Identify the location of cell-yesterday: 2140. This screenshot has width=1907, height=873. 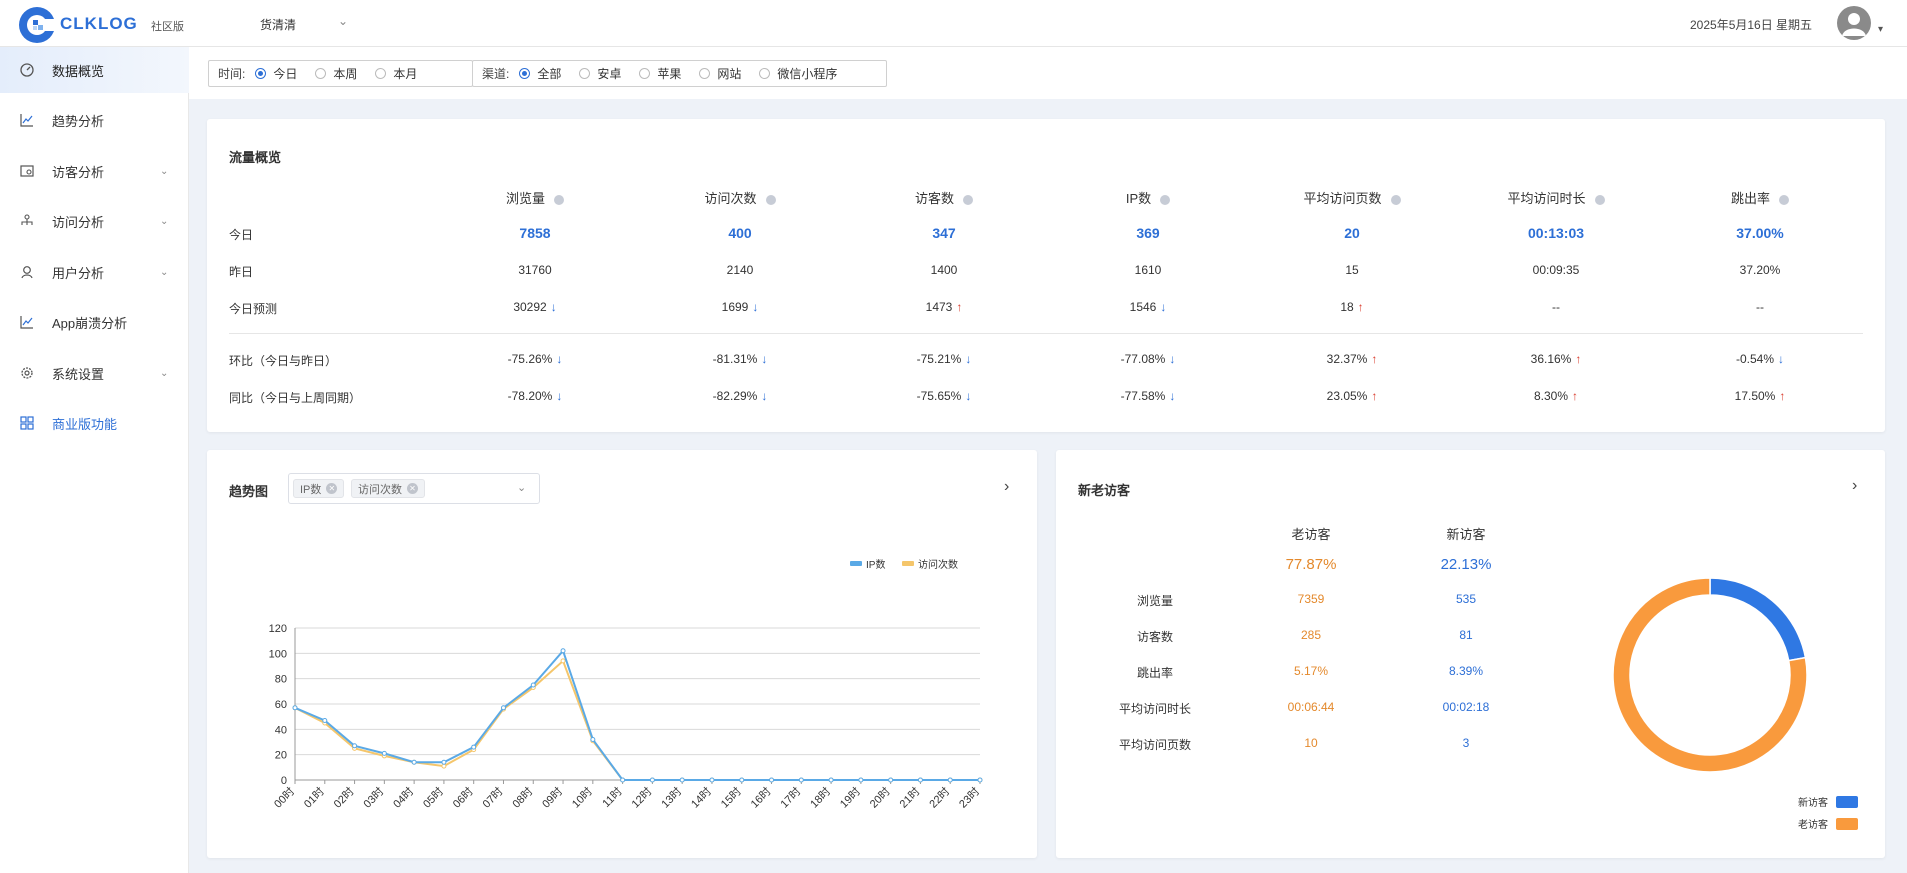
(740, 270).